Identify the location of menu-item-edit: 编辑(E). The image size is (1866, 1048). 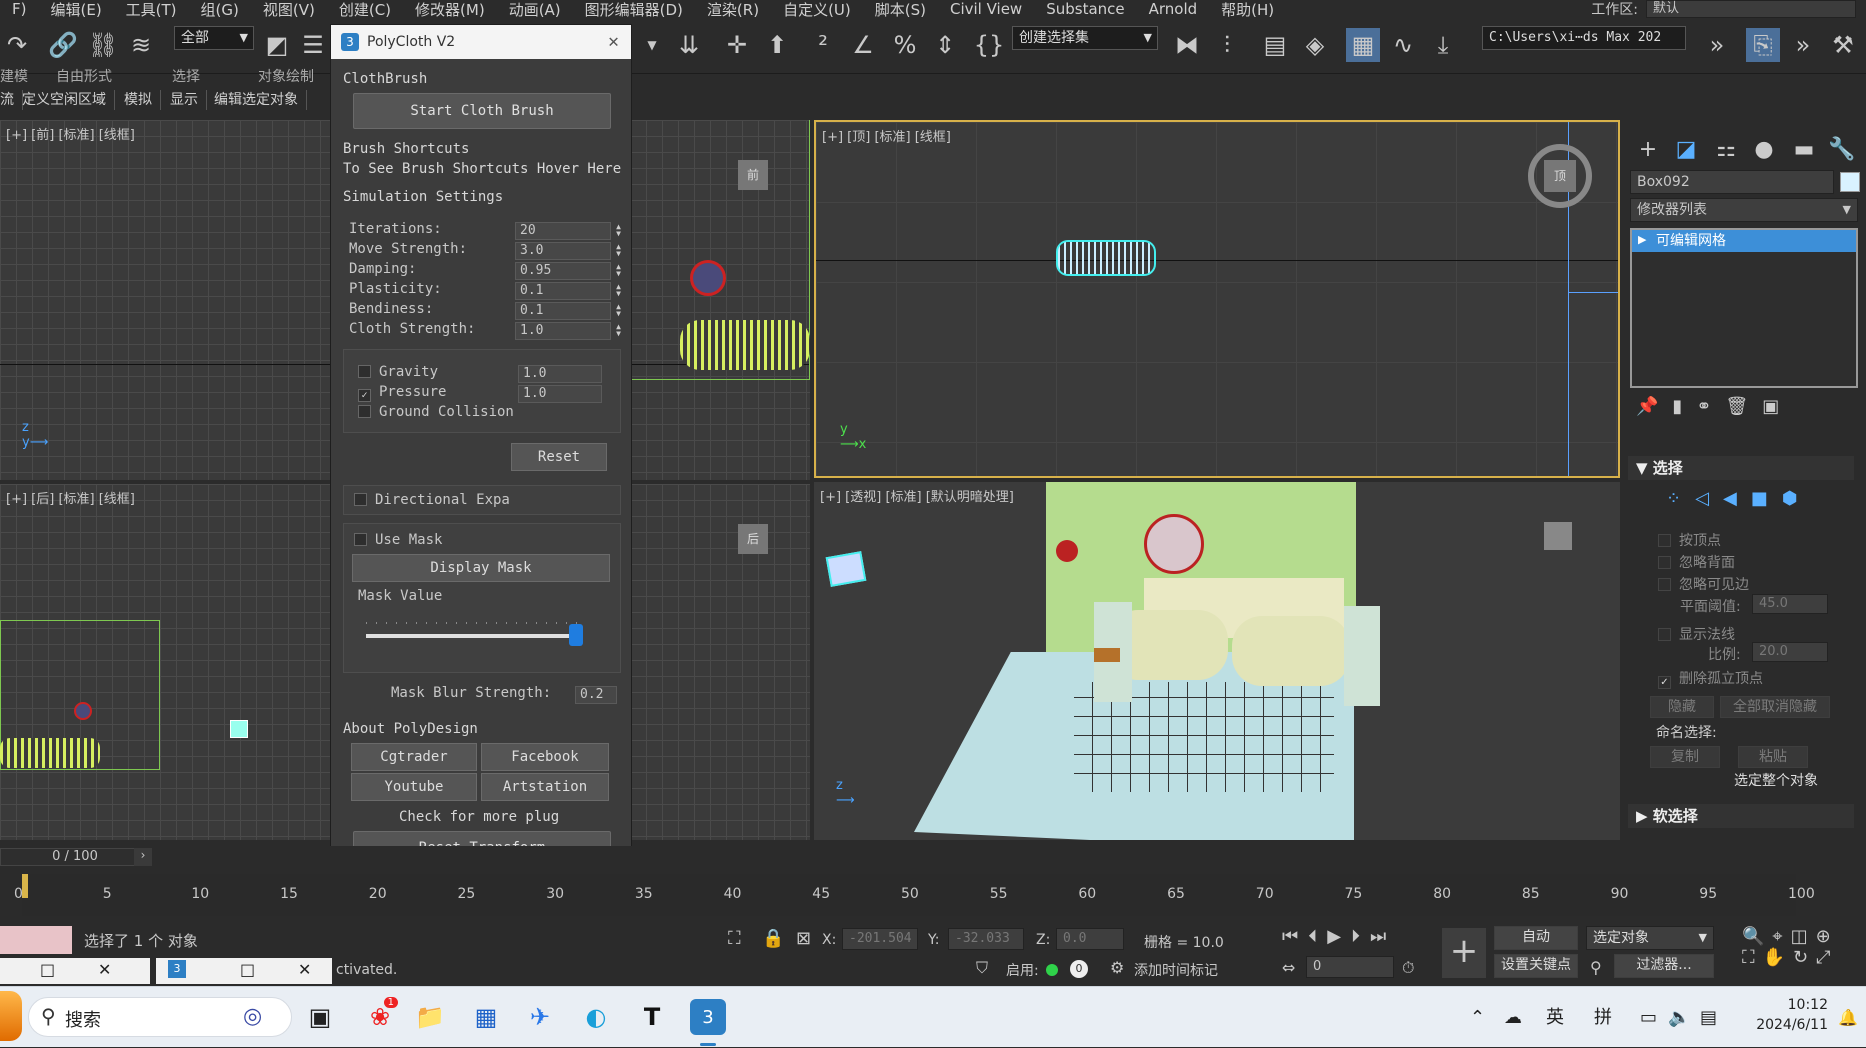
(75, 9).